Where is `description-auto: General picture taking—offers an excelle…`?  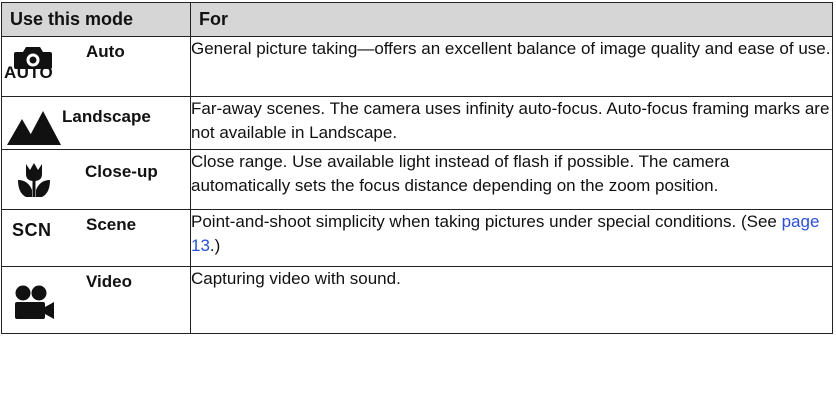 description-auto: General picture taking—offers an excelle… is located at coordinates (511, 66).